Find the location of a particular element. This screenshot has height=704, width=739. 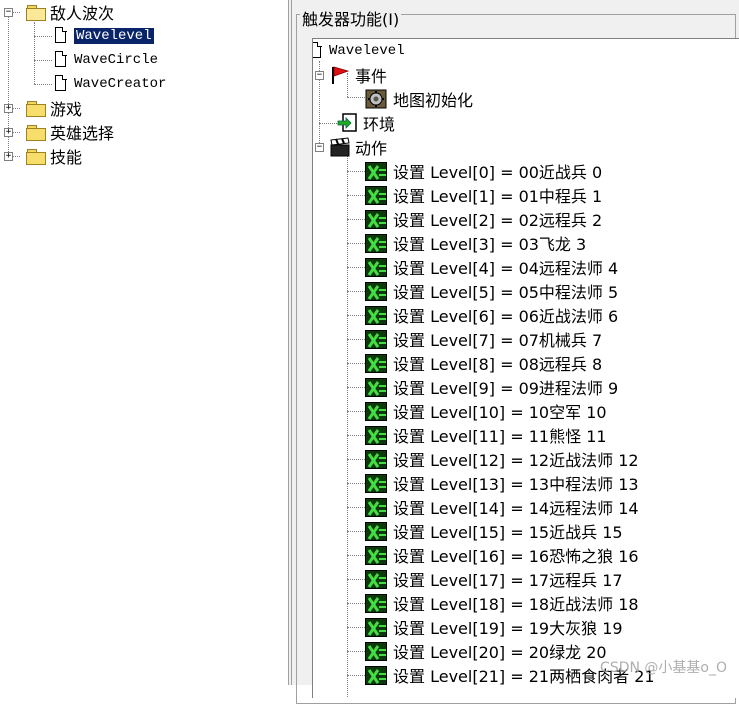

tree-category-skills: 技能 is located at coordinates (54, 156).